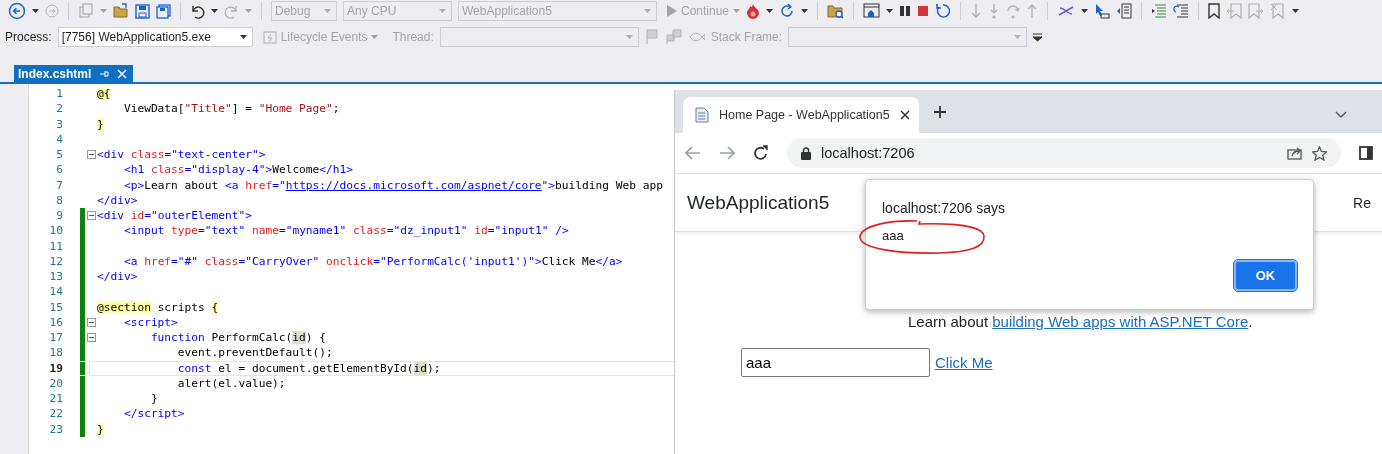 This screenshot has height=454, width=1382. I want to click on browser-window-icon, so click(872, 11).